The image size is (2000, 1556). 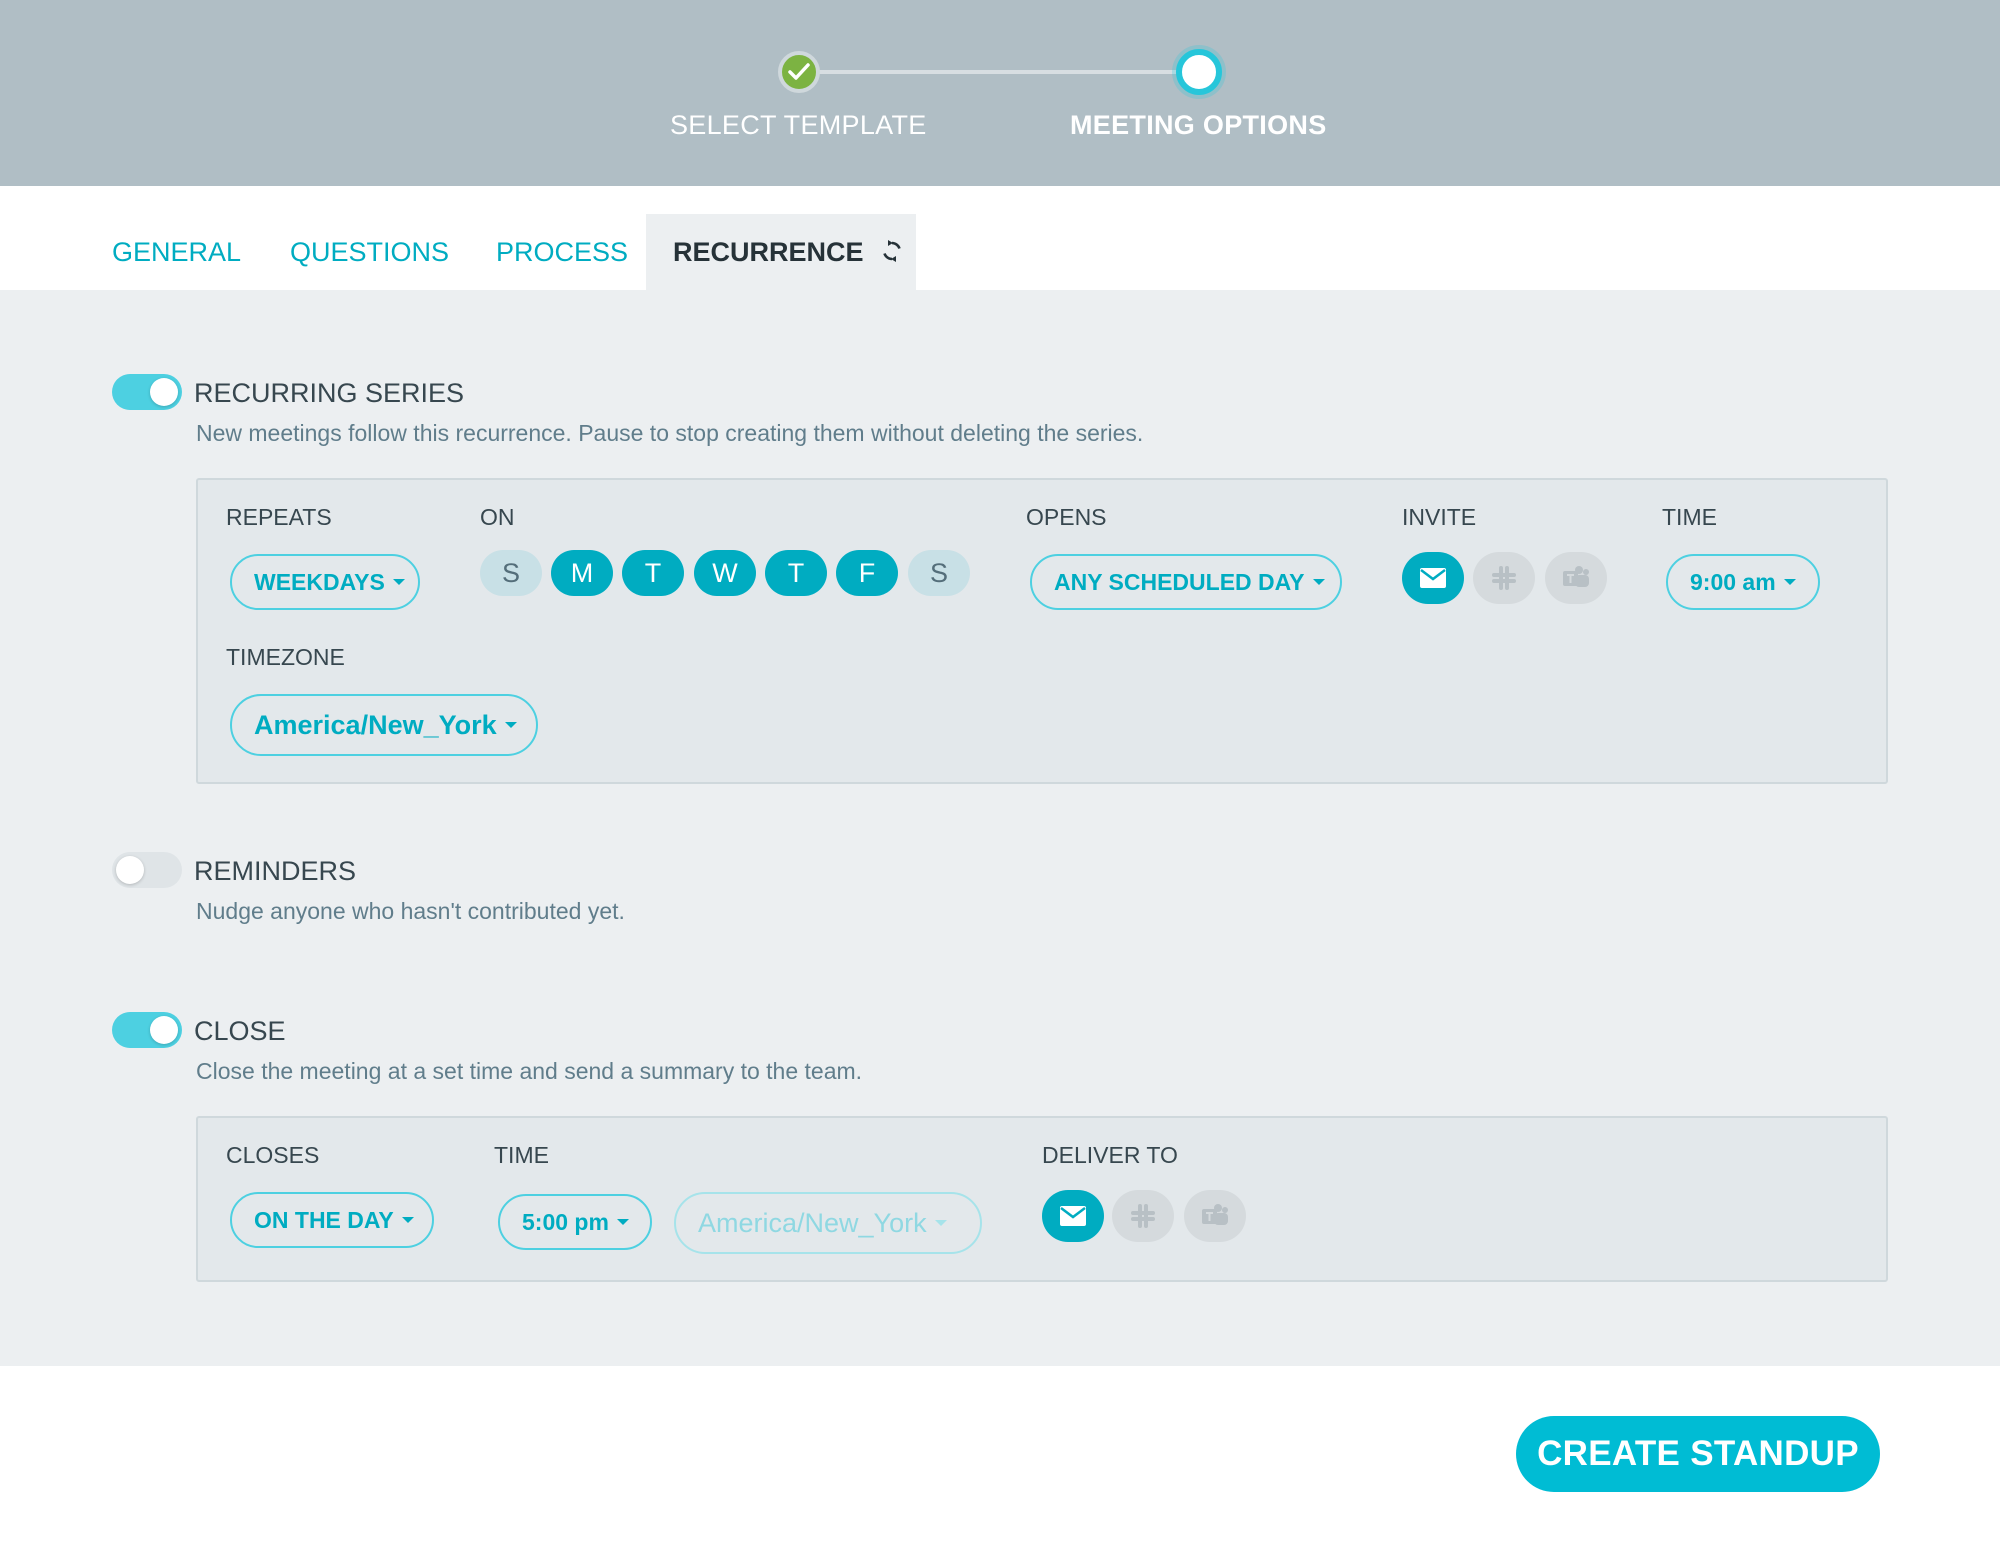 I want to click on repeats-value: WEEKDAYS, so click(x=319, y=581).